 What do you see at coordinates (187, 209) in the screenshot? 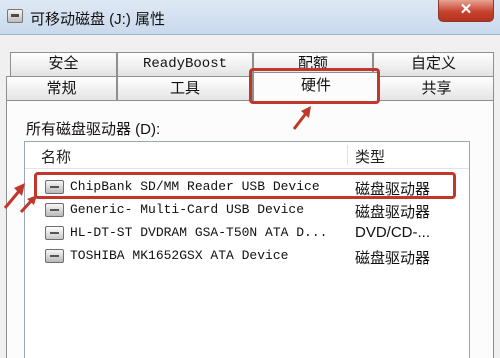
I see `device-name: Generic- Multi-Card USB Device` at bounding box center [187, 209].